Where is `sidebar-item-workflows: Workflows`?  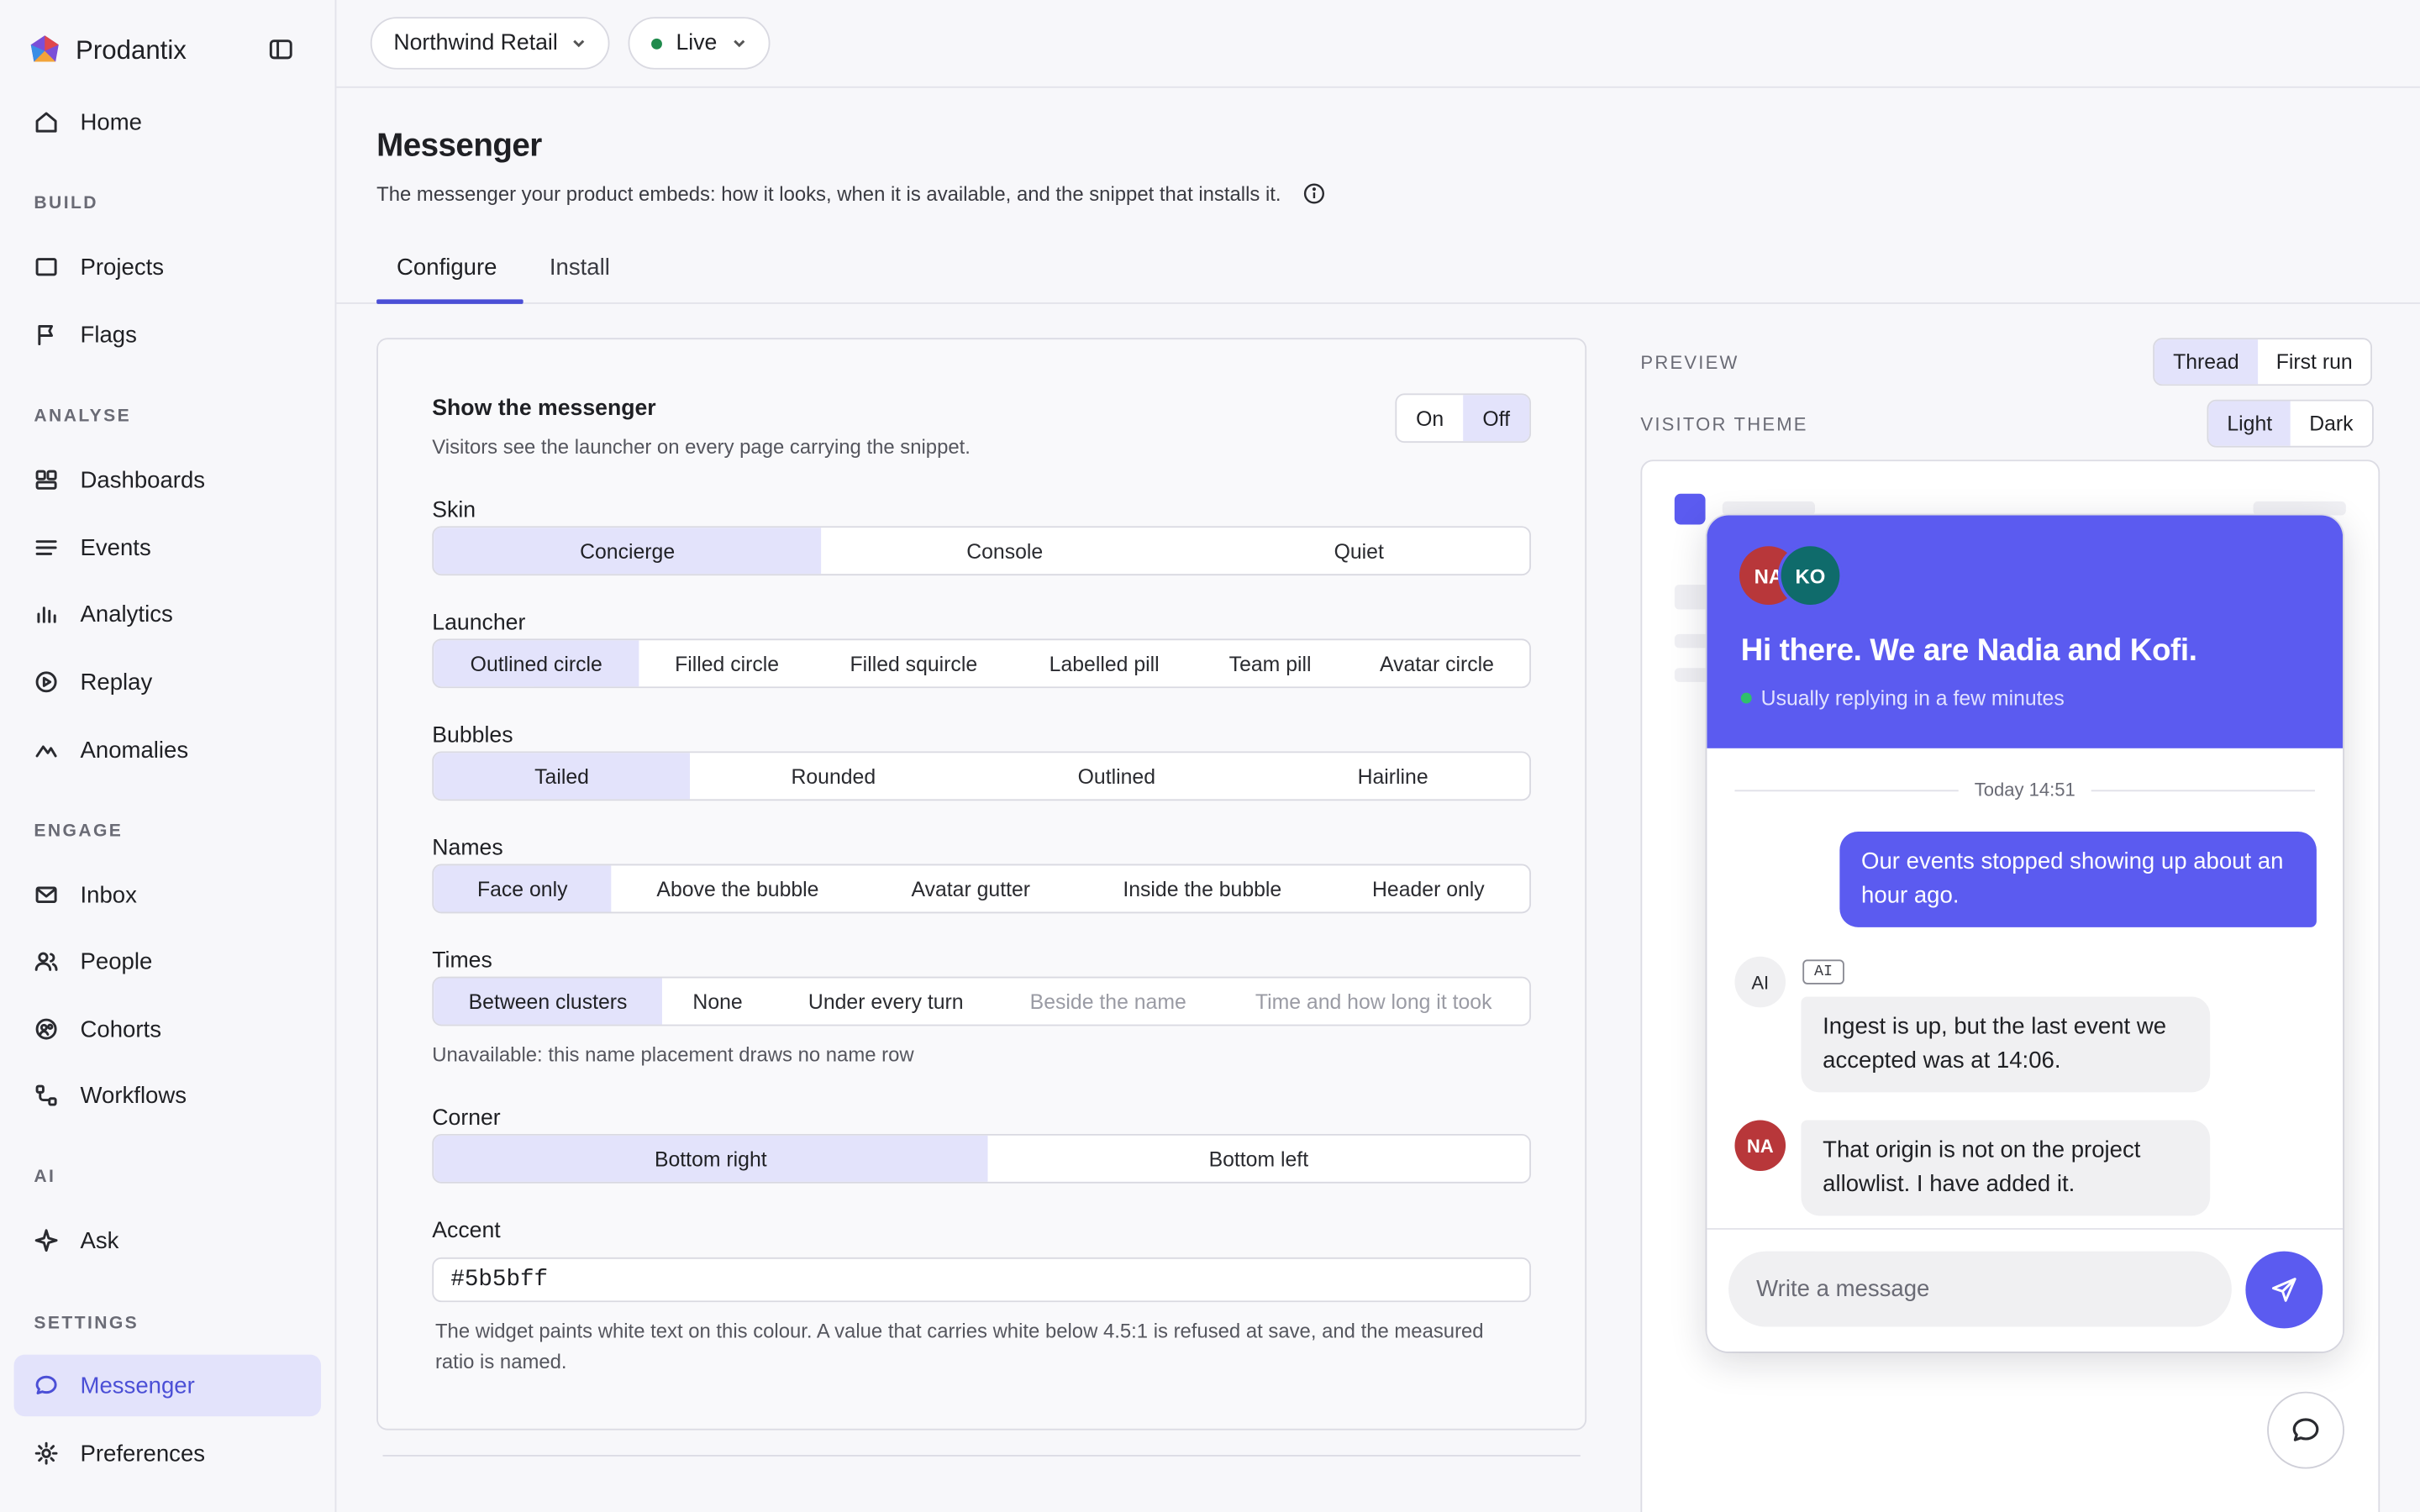 sidebar-item-workflows: Workflows is located at coordinates (168, 1095).